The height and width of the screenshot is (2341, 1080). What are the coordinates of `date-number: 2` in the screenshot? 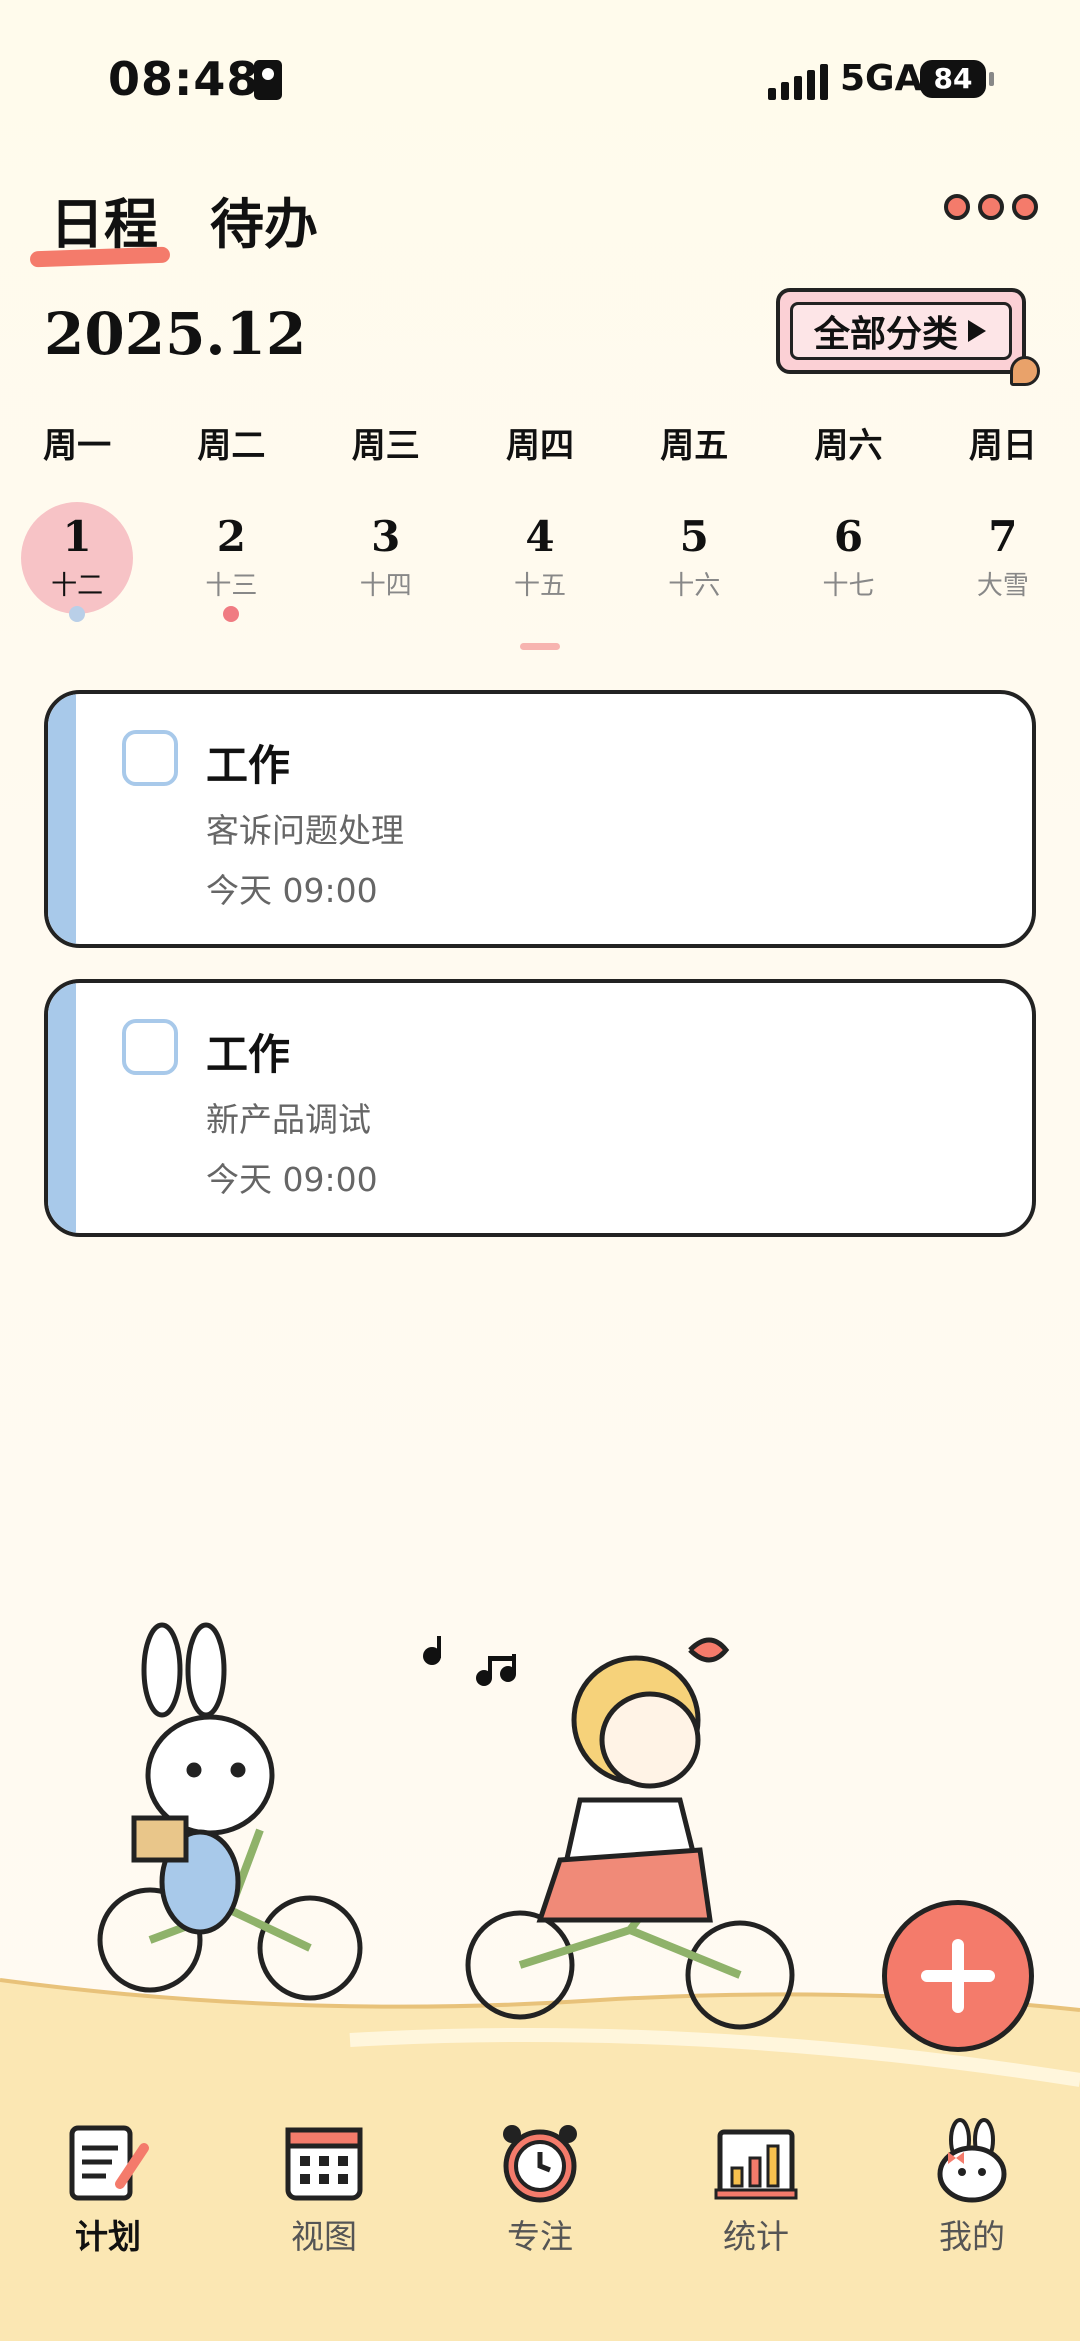 It's located at (231, 536).